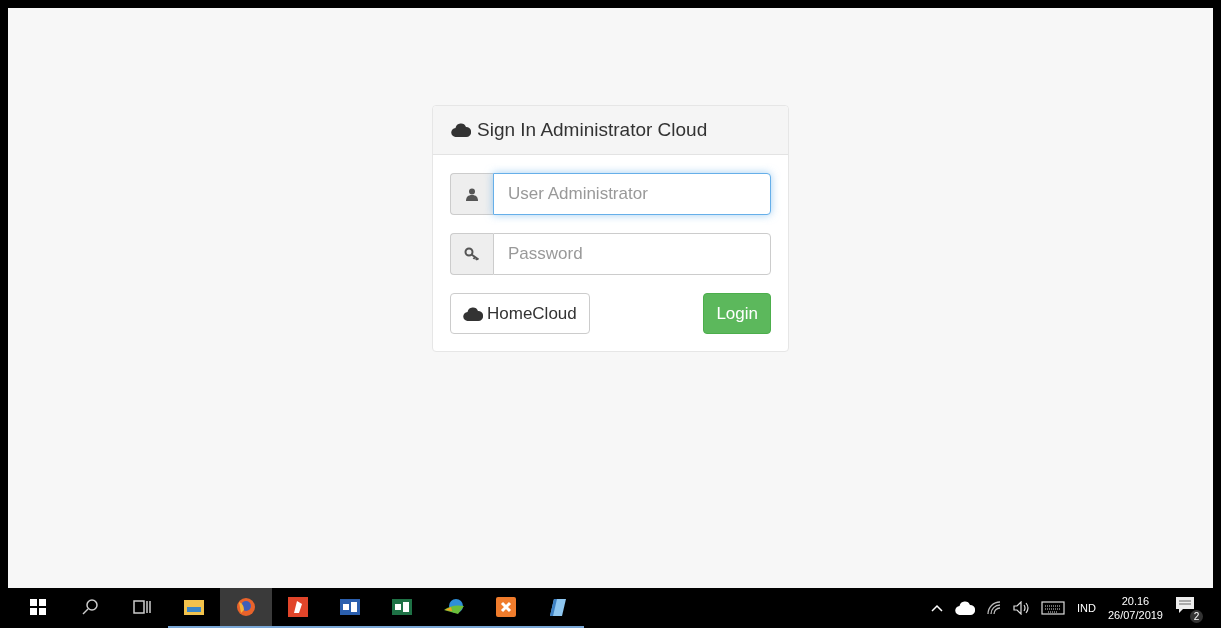 The image size is (1221, 628). I want to click on language-indicator: IND, so click(1086, 608).